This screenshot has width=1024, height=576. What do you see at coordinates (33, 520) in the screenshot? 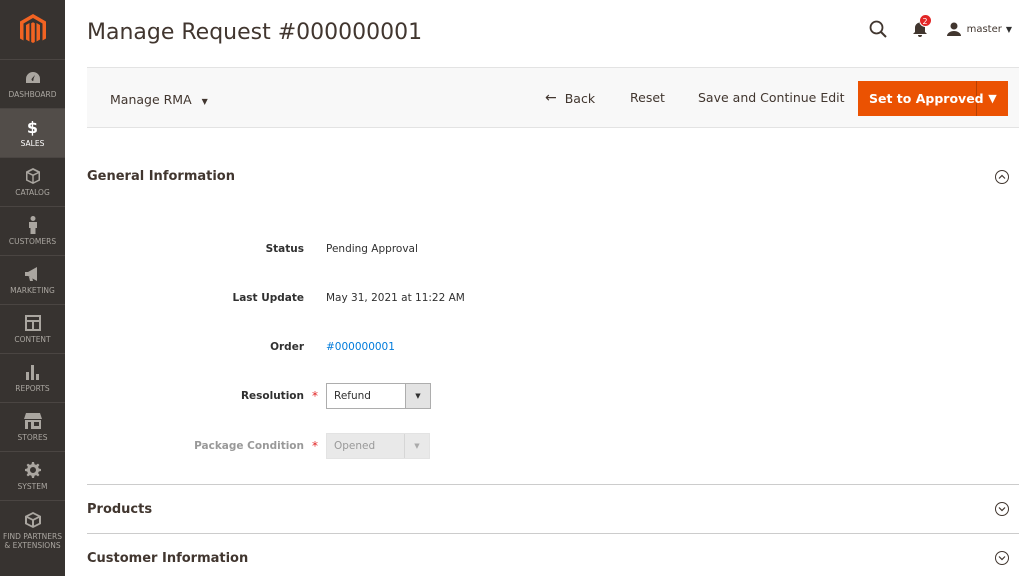
I see `box-icon` at bounding box center [33, 520].